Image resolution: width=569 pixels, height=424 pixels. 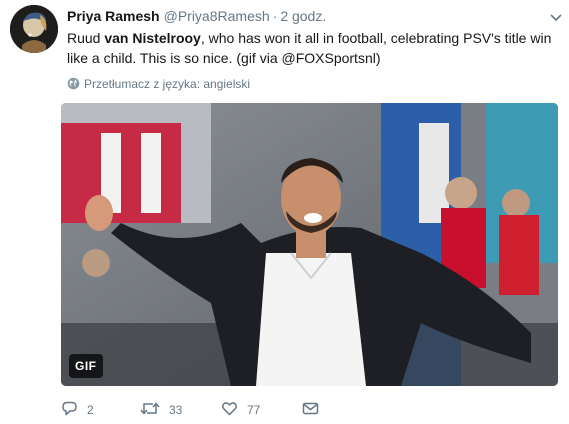 What do you see at coordinates (90, 410) in the screenshot?
I see `reply-count: 2` at bounding box center [90, 410].